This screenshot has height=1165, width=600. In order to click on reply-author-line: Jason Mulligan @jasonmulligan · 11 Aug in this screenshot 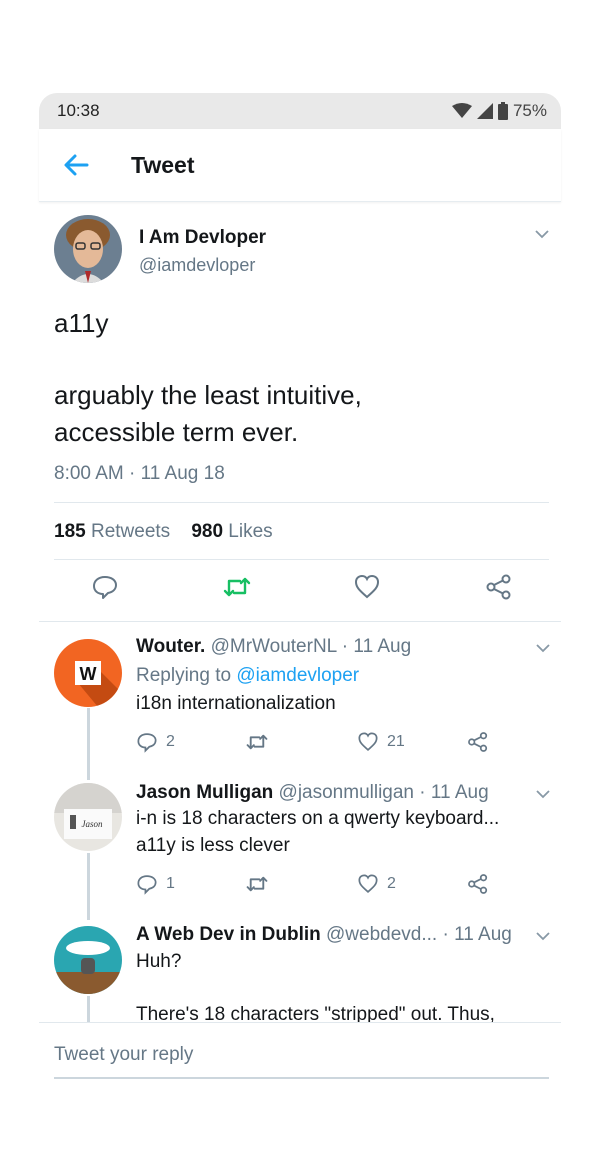, I will do `click(312, 793)`.